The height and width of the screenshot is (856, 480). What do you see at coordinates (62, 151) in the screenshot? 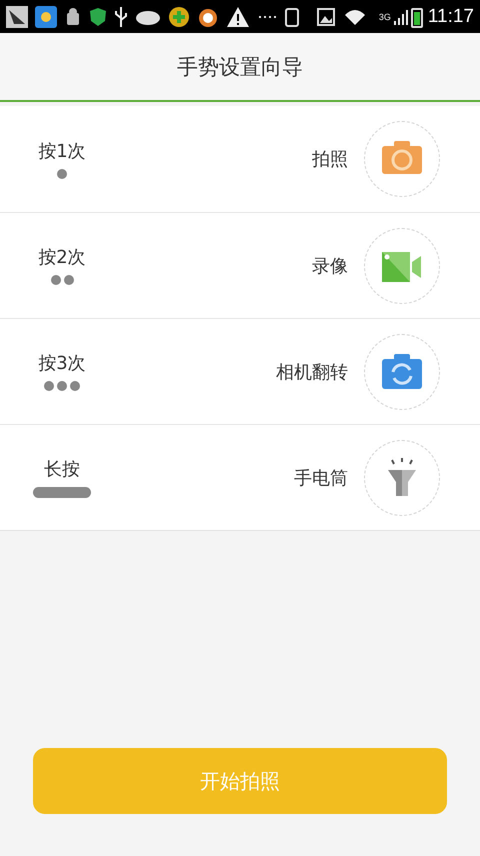
I see `gesture-label: 按1次` at bounding box center [62, 151].